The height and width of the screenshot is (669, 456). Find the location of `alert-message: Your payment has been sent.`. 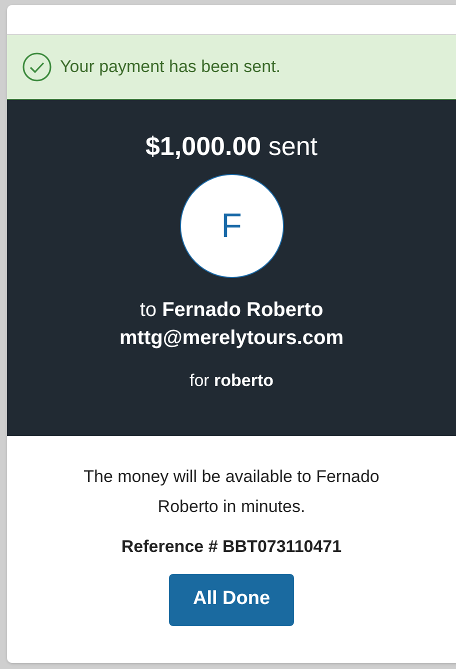

alert-message: Your payment has been sent. is located at coordinates (170, 67).